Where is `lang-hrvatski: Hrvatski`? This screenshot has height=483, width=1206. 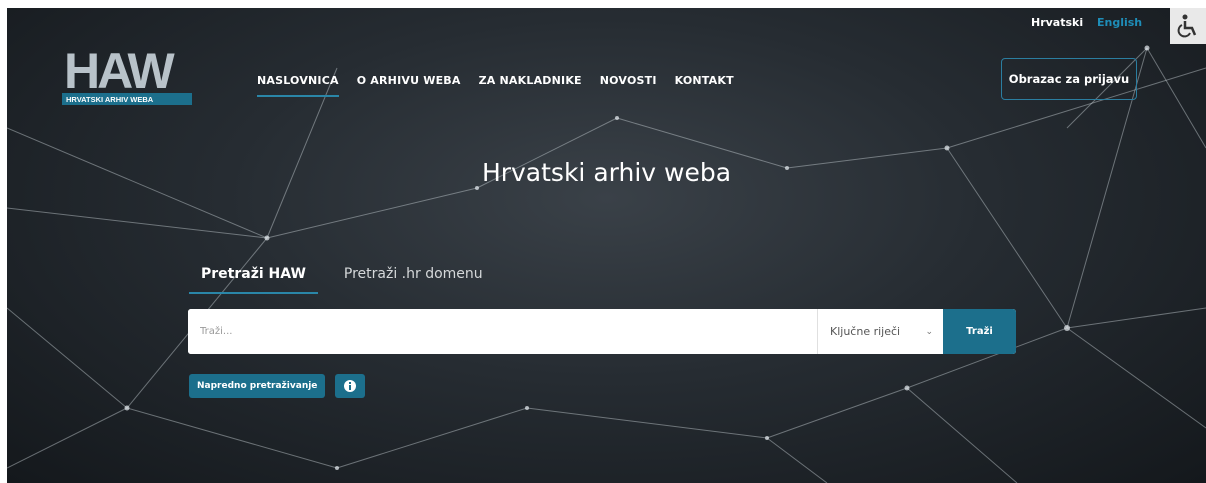
lang-hrvatski: Hrvatski is located at coordinates (1057, 22).